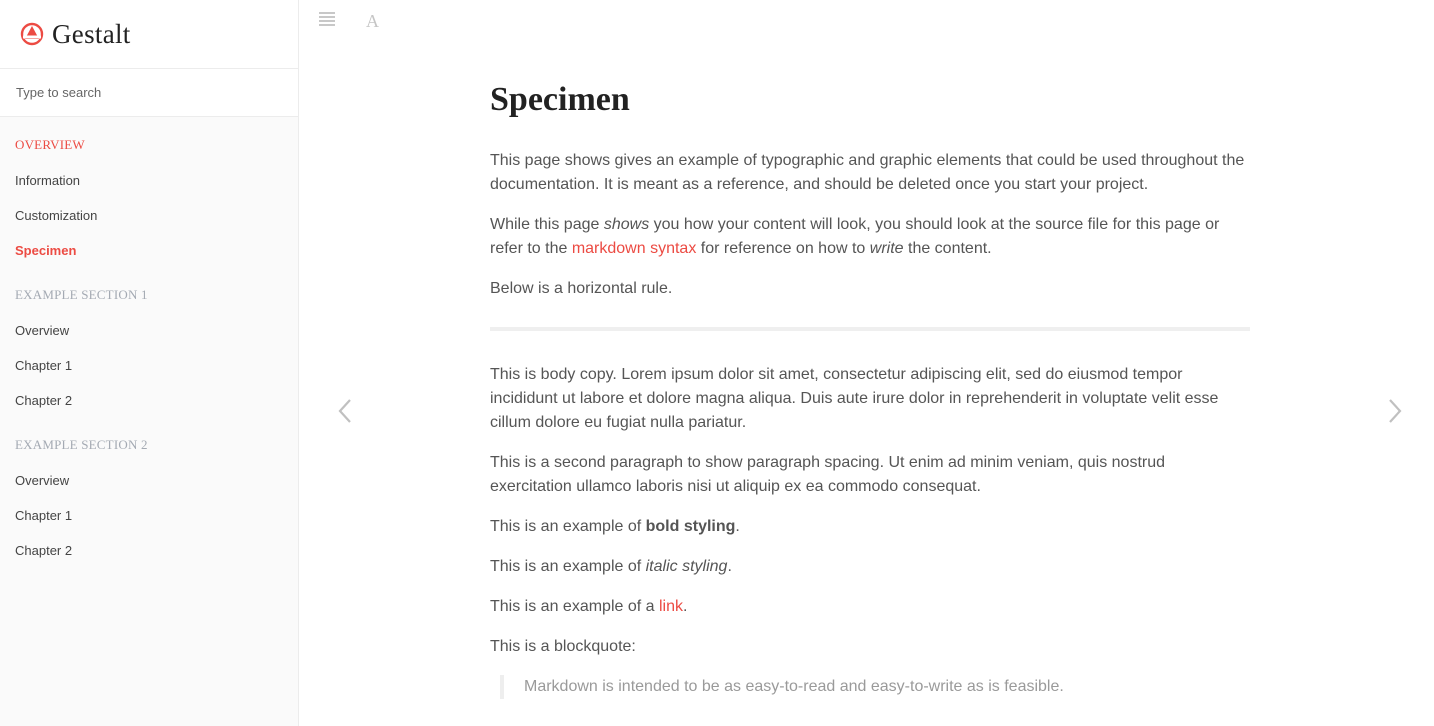 The height and width of the screenshot is (726, 1434). I want to click on chevron-right-icon, so click(1395, 411).